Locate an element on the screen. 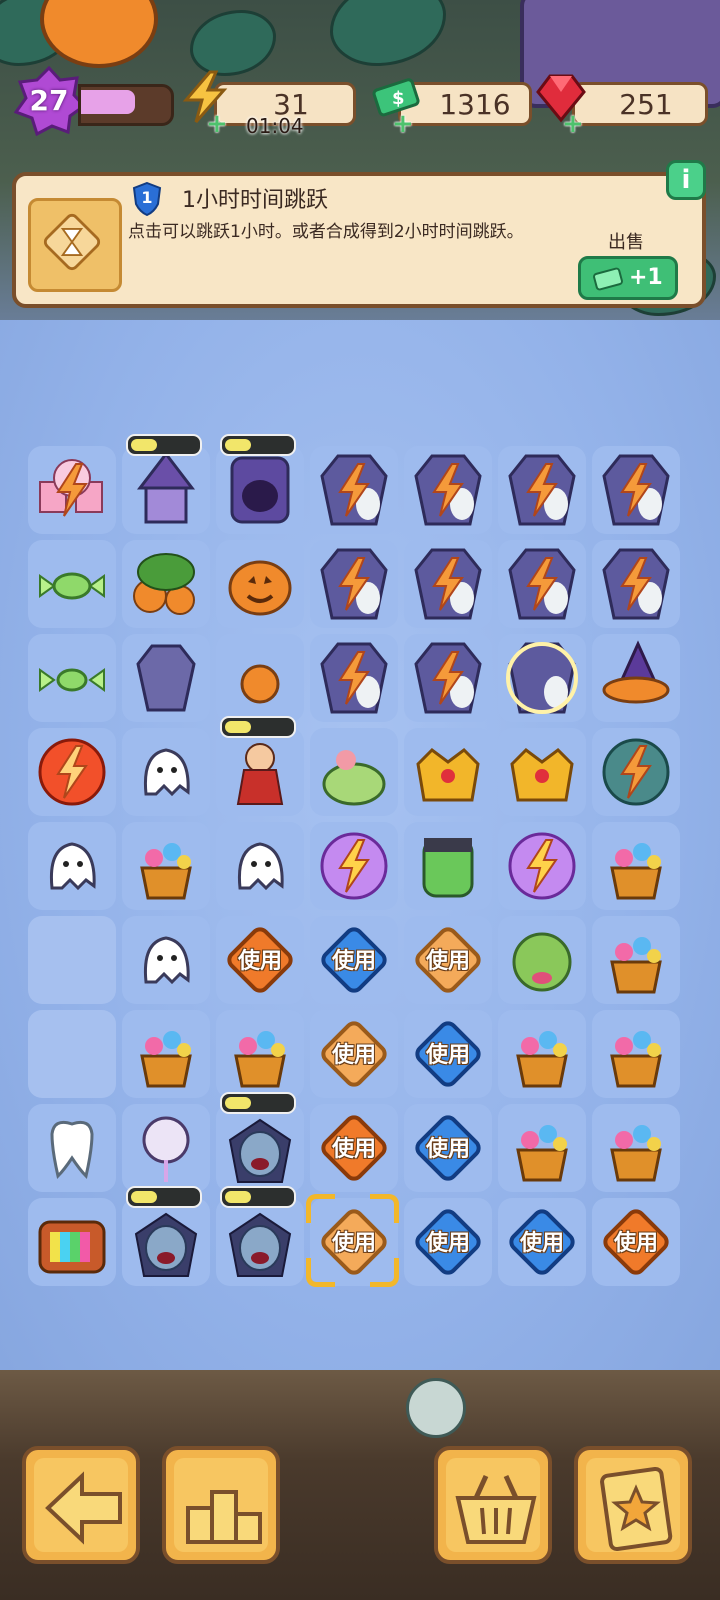  candy-icon is located at coordinates (72, 586).